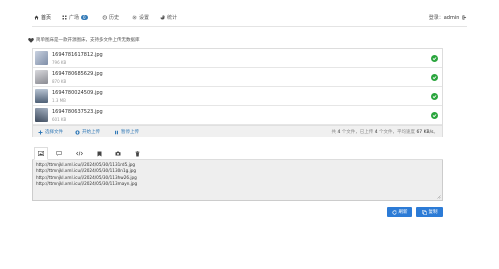 The height and width of the screenshot is (269, 499). Describe the element at coordinates (64, 17) in the screenshot. I see `grid-icon` at that location.